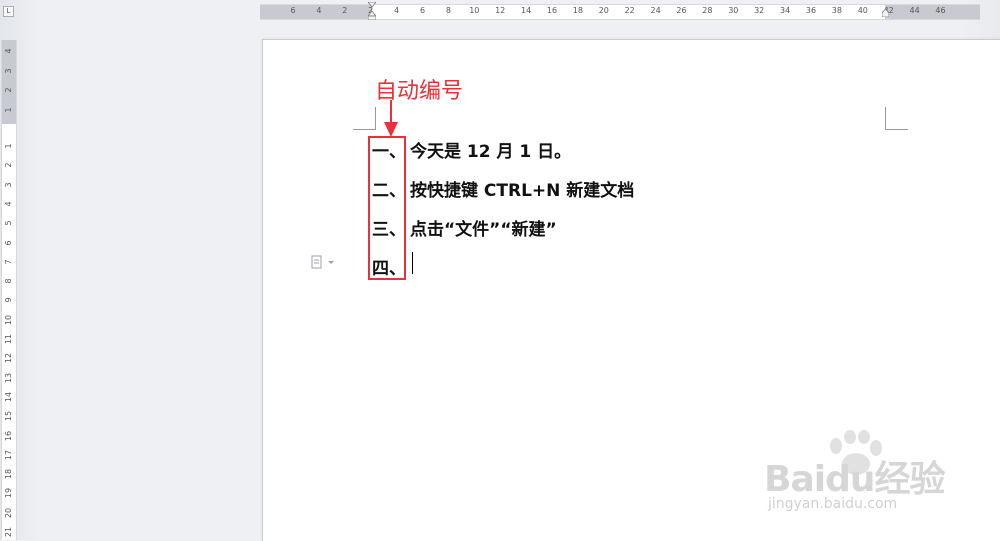  I want to click on annotation-arrow-icon, so click(391, 118).